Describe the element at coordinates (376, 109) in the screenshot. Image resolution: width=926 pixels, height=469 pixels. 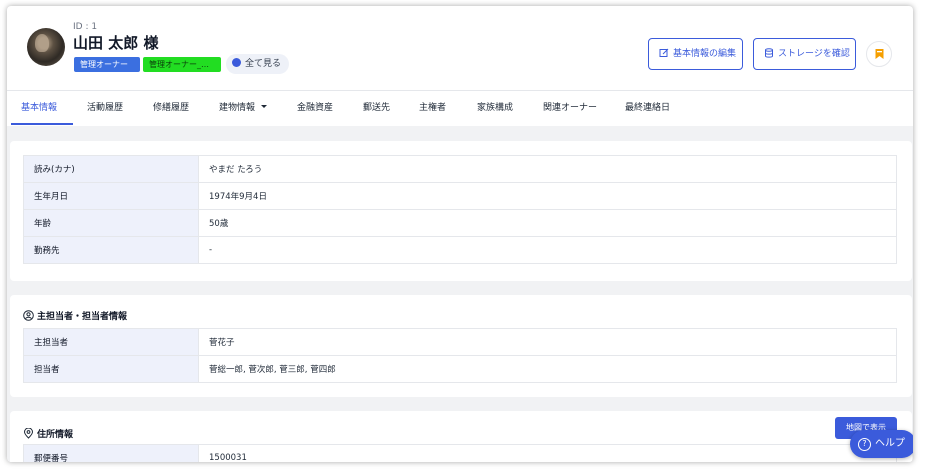
I see `tab-mailing-address: 郵送先` at that location.